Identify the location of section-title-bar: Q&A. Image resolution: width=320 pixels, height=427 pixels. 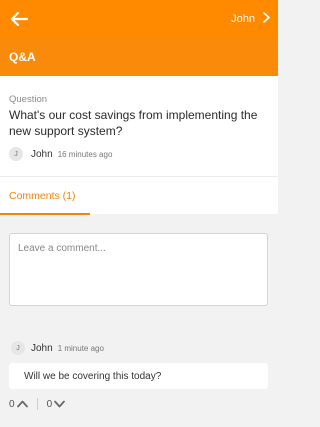
(139, 56).